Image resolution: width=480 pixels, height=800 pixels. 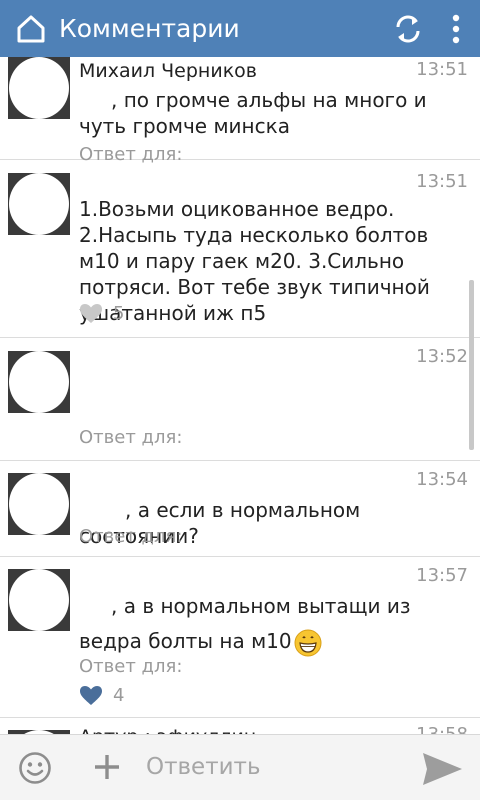 I want to click on reply-composer, so click(x=240, y=767).